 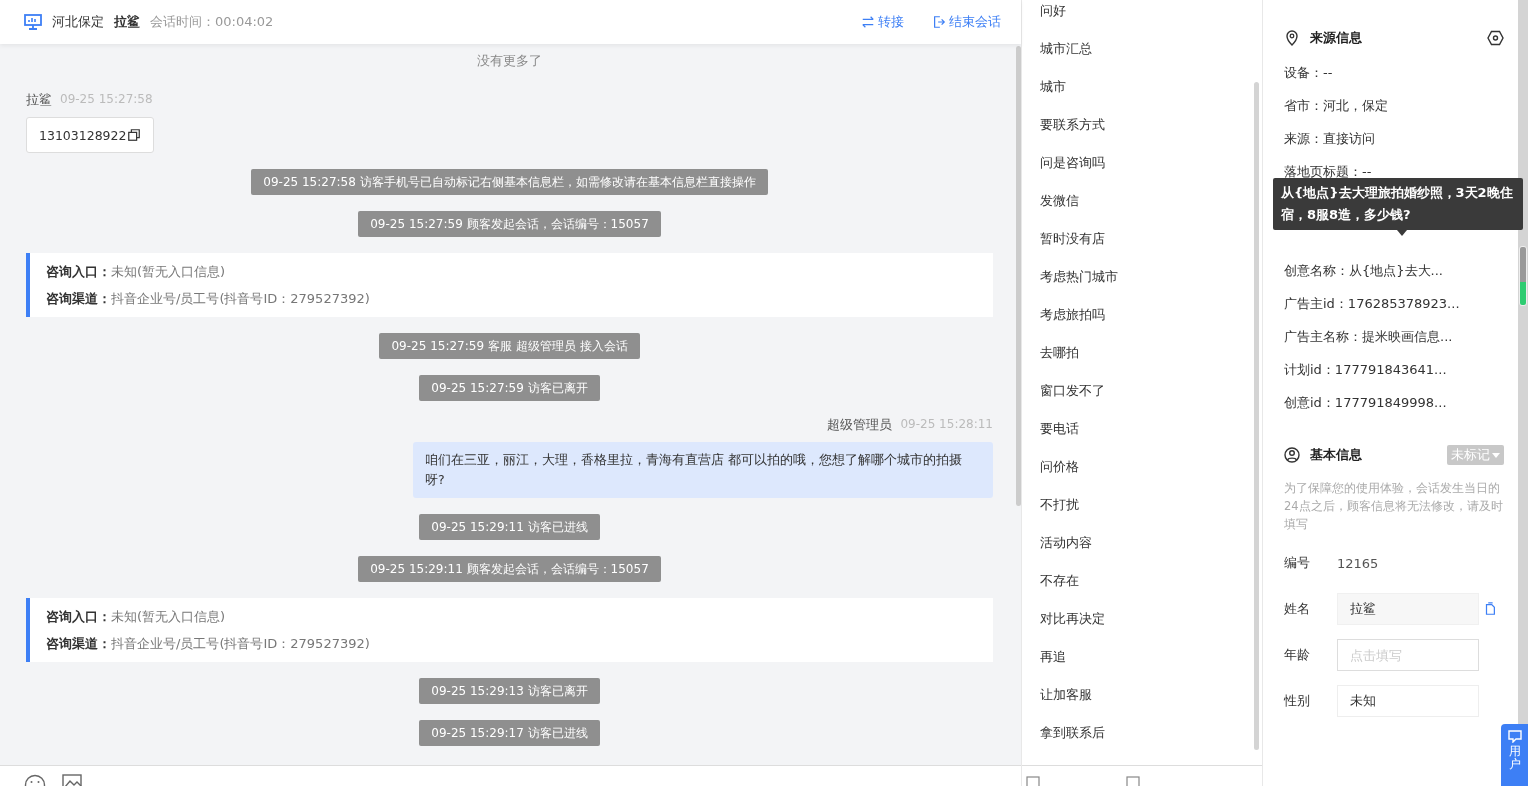 I want to click on tooltip-arrow, so click(x=1402, y=233).